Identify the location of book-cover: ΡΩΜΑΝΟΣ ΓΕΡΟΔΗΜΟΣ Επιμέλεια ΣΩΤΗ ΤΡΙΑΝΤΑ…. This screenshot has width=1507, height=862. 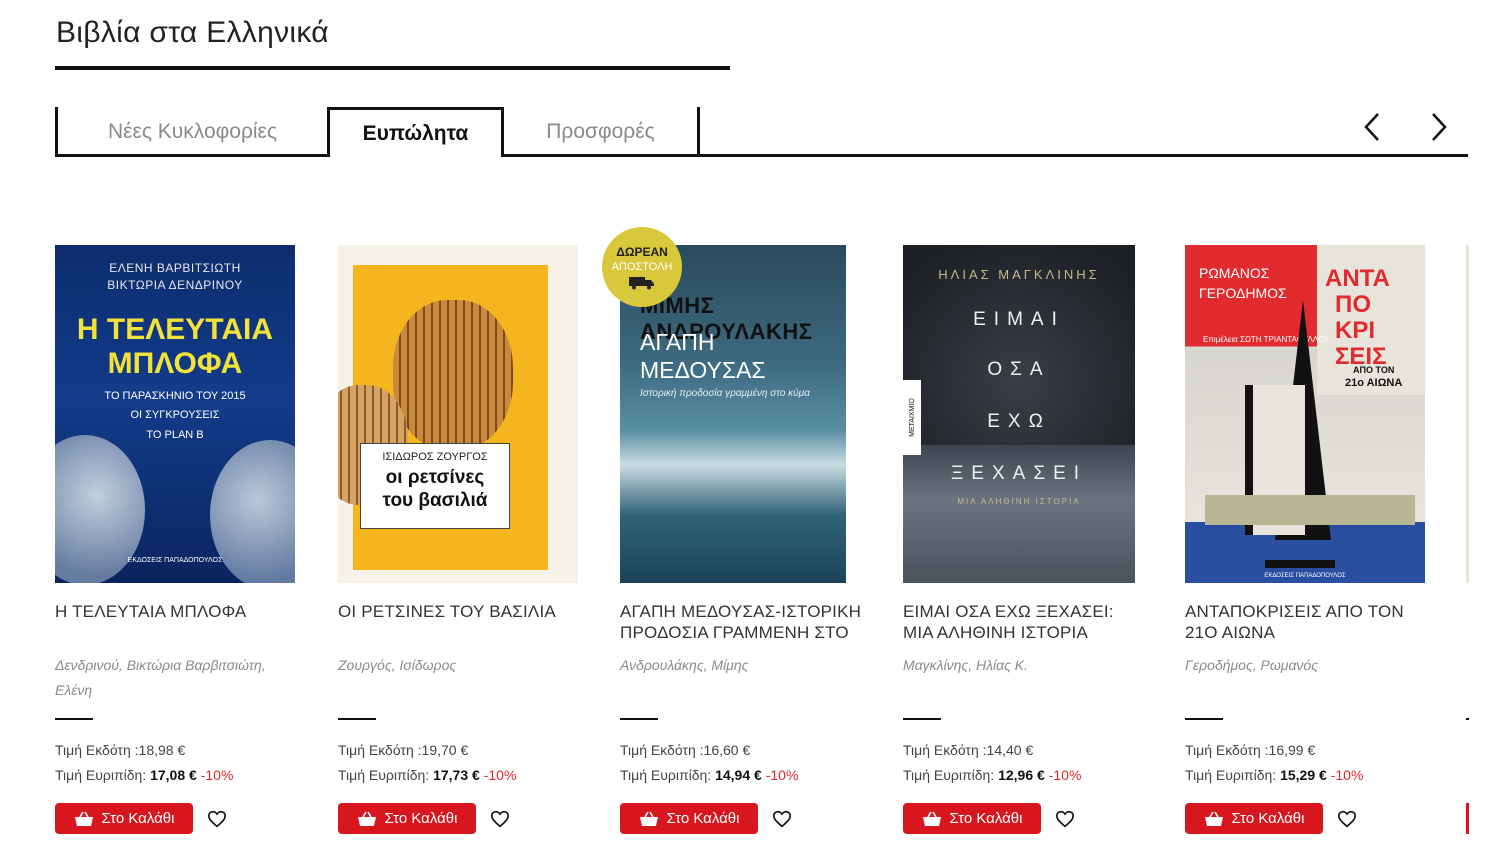
(1305, 414).